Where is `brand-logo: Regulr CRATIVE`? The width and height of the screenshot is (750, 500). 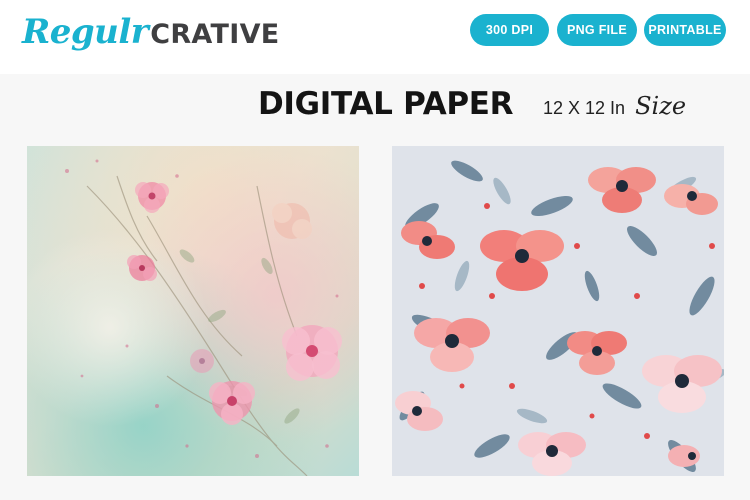 brand-logo: Regulr CRATIVE is located at coordinates (151, 35).